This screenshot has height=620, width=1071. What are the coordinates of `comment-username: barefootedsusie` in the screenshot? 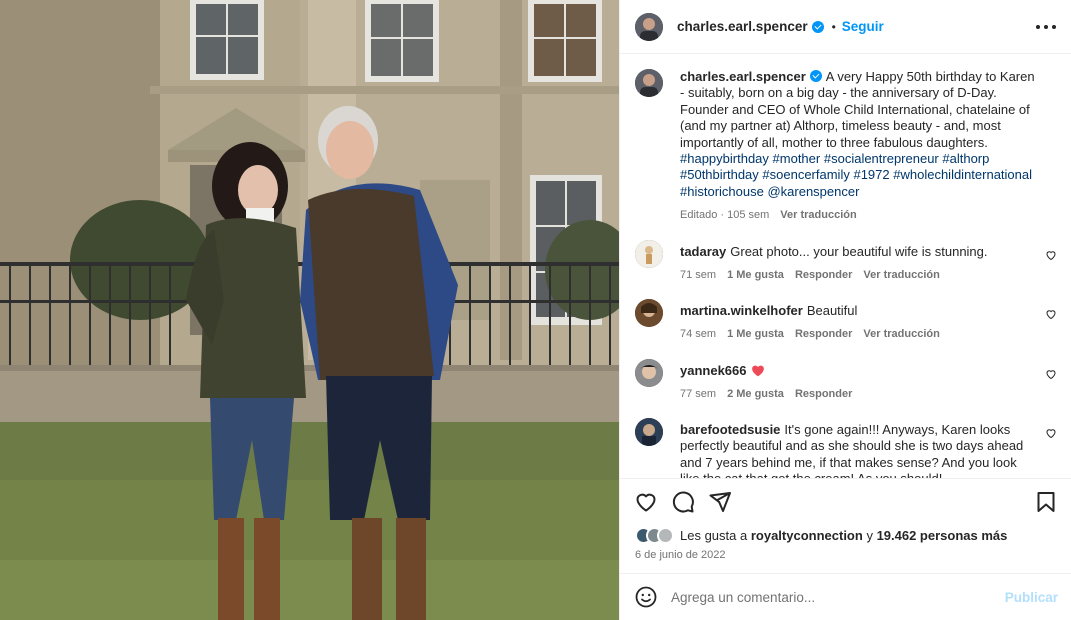 It's located at (730, 429).